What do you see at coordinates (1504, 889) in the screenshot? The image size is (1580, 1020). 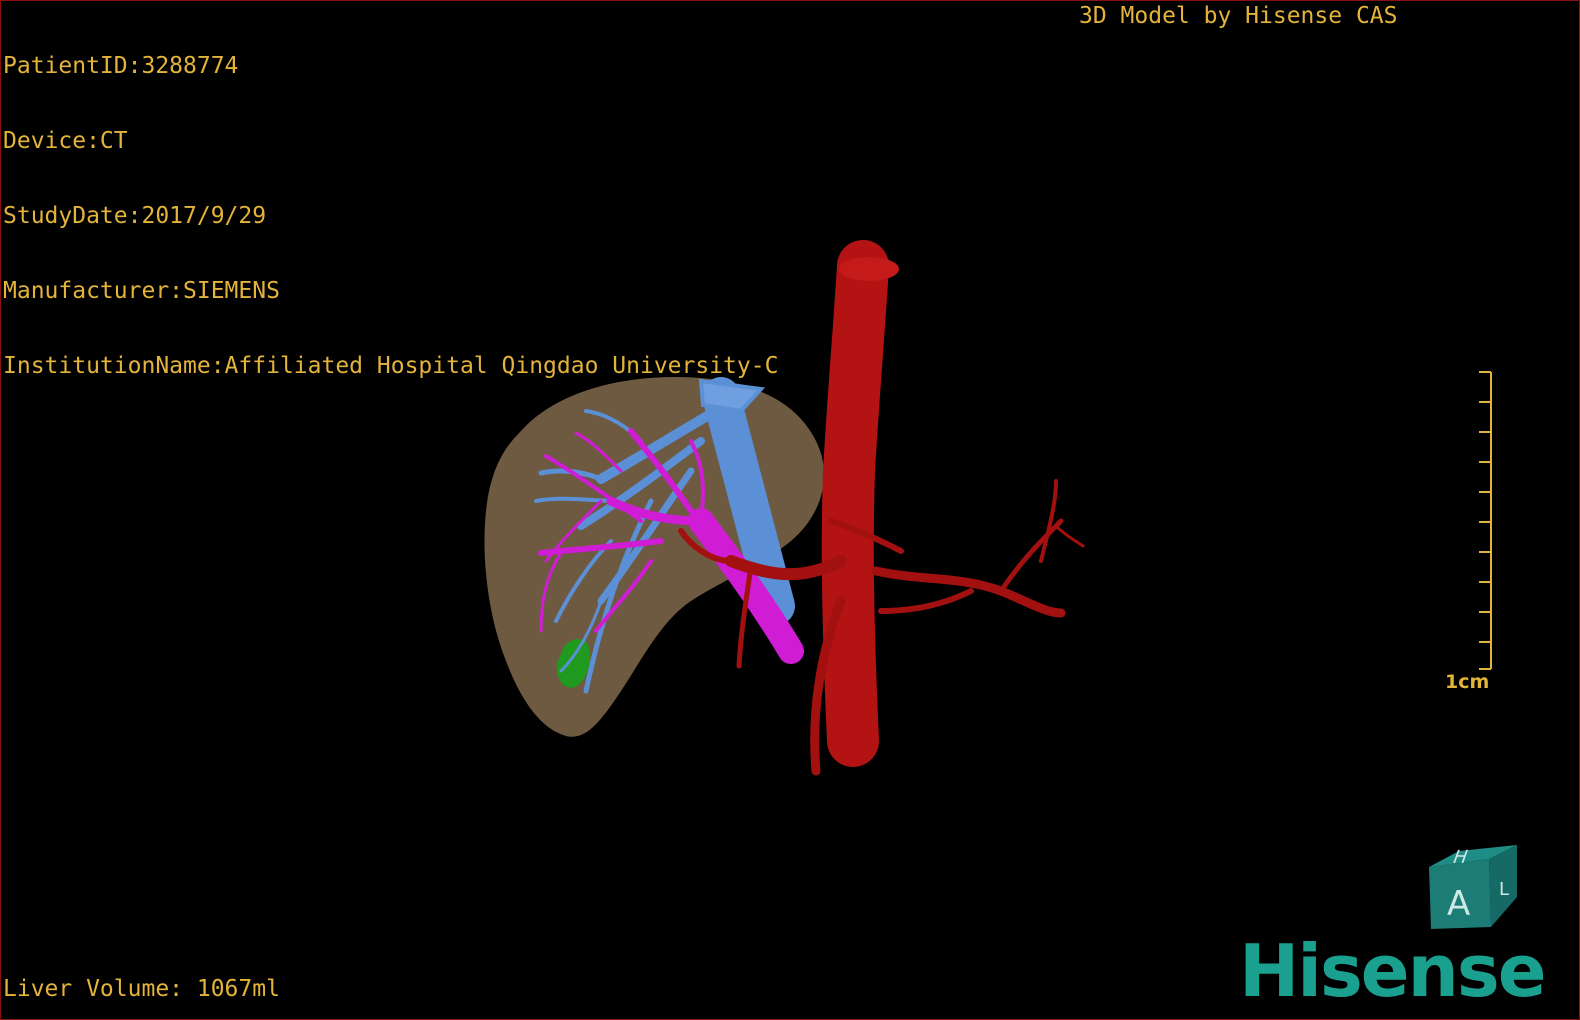 I see `cube-face-l: L` at bounding box center [1504, 889].